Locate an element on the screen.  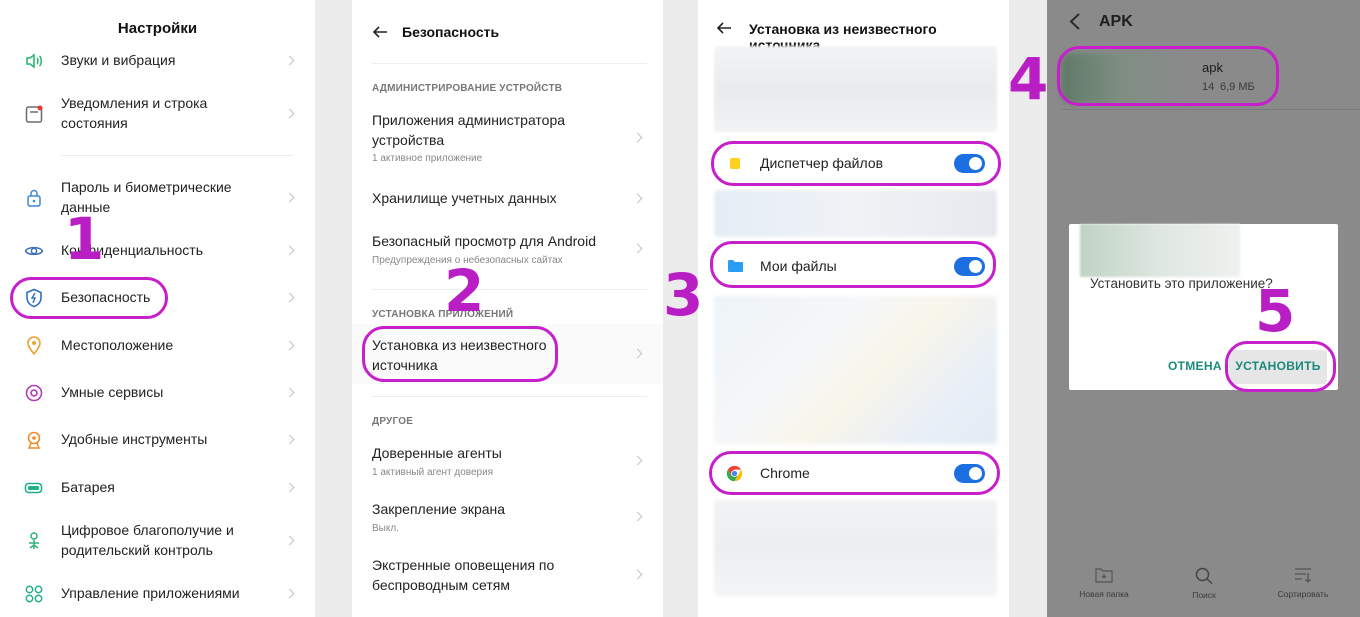
item-subtitle: Предупреждения о небезопасных сайтах is located at coordinates (467, 260).